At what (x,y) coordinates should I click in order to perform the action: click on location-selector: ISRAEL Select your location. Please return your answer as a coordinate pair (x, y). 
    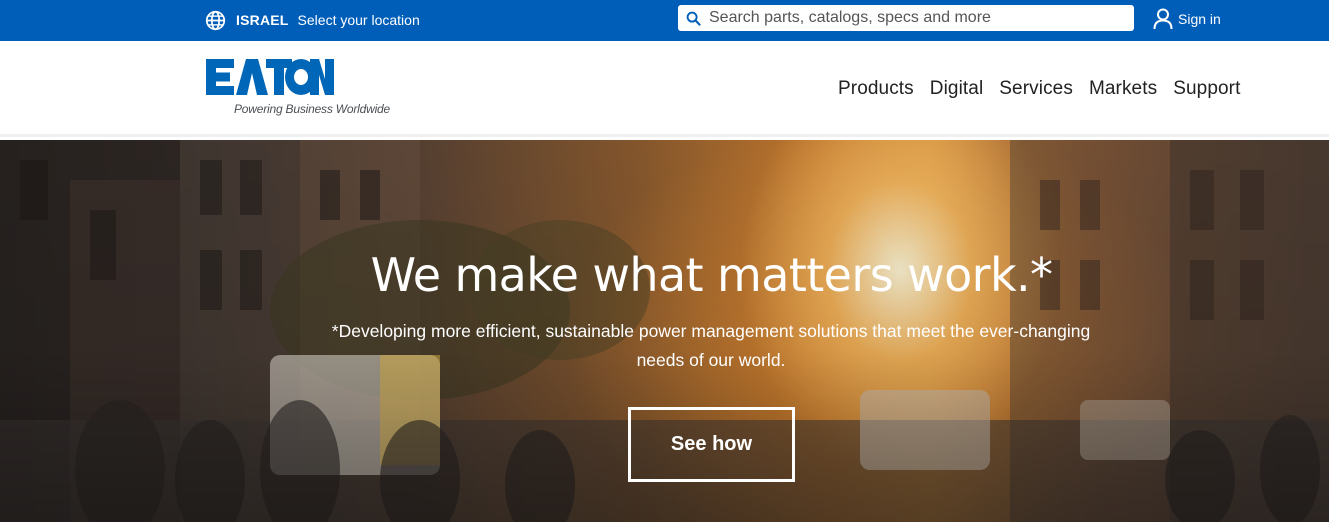
    Looking at the image, I should click on (312, 20).